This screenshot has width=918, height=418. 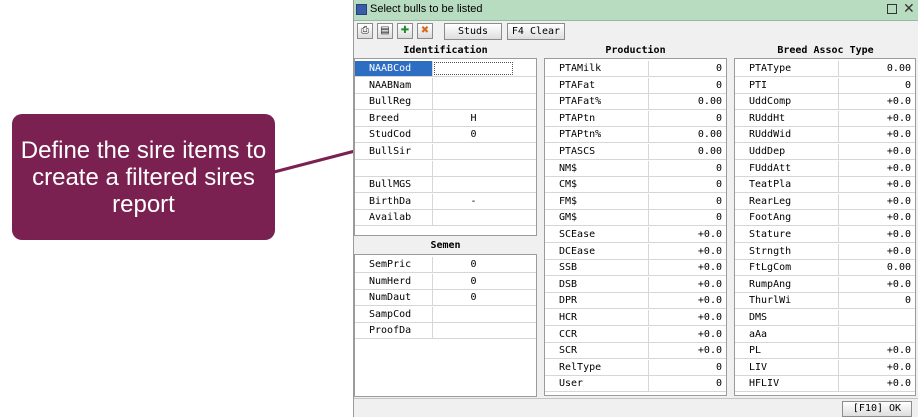 I want to click on breed-row: PTAType 0.00, so click(x=825, y=69).